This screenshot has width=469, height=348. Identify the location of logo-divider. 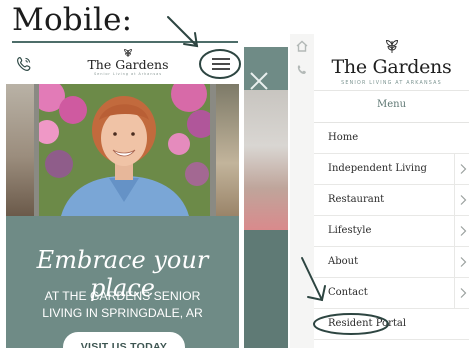
(391, 90).